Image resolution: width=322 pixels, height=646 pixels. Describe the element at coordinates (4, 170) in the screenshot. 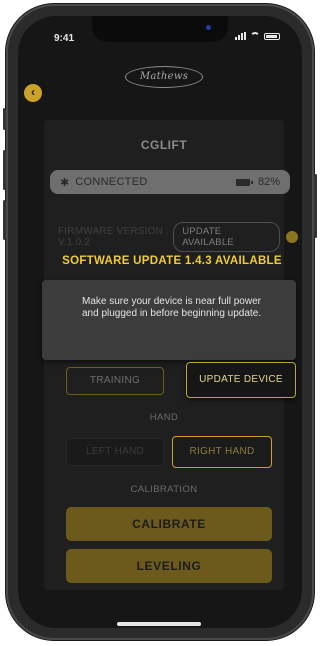

I see `volume-up-button` at that location.